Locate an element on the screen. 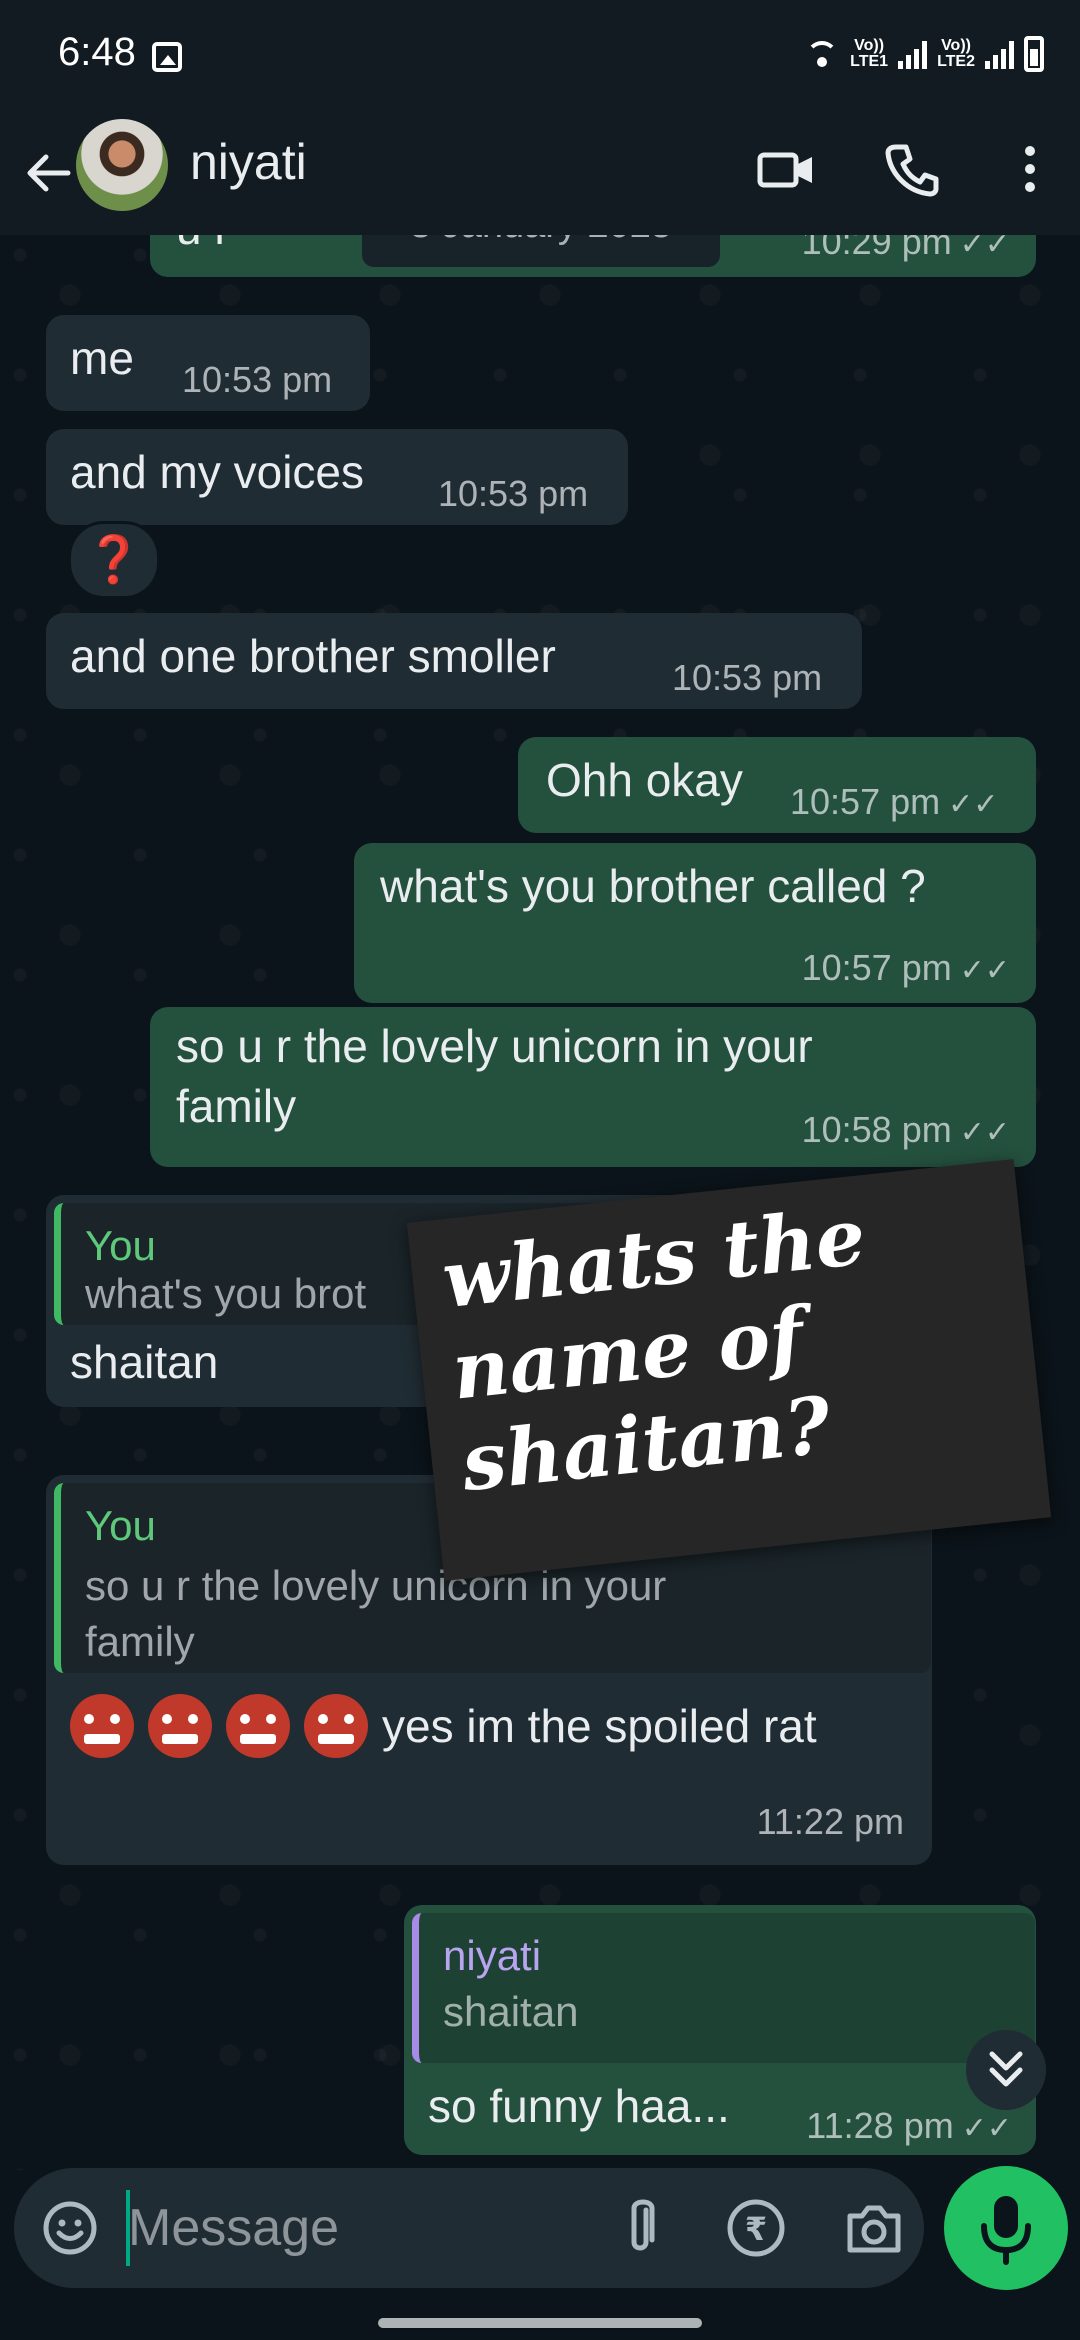 This screenshot has width=1080, height=2340. rupee-payment-icon: ₹ is located at coordinates (756, 2228).